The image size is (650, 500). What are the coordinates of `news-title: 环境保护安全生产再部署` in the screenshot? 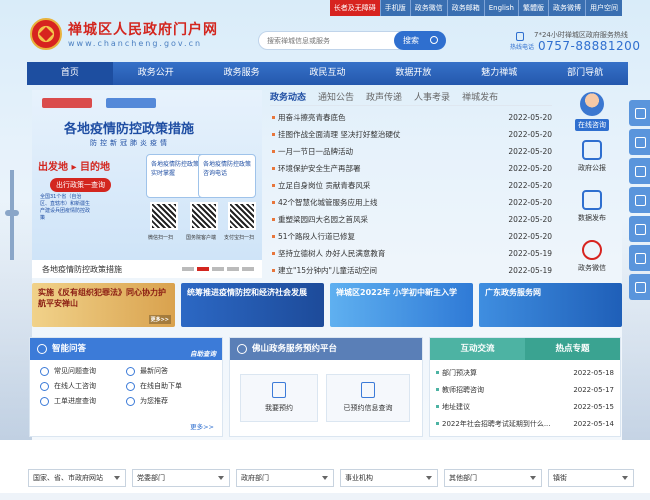 It's located at (391, 168).